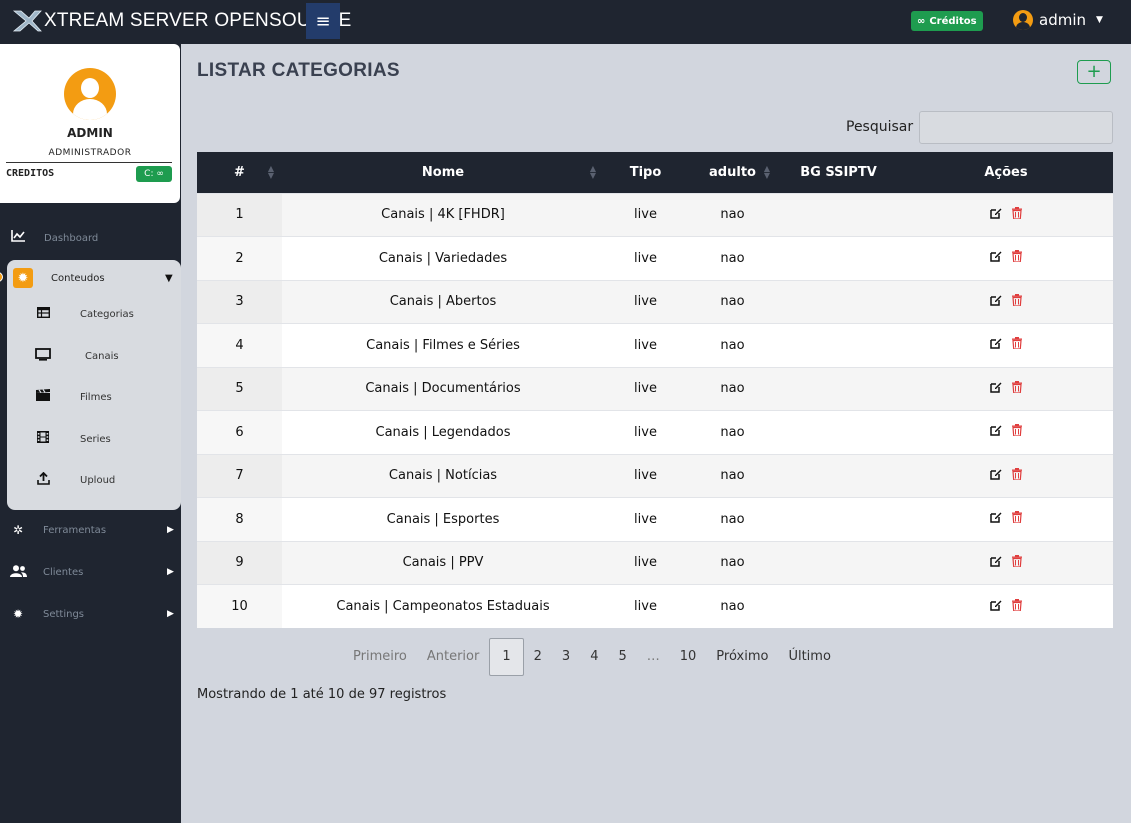 Image resolution: width=1131 pixels, height=823 pixels. I want to click on pagination-page: 5, so click(622, 657).